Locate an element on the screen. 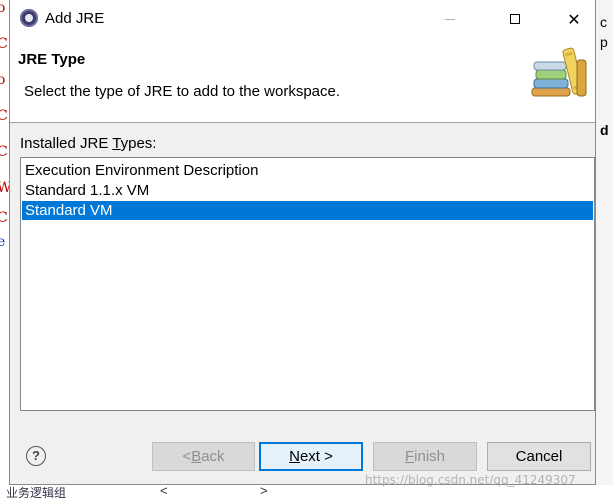  maximize-icon is located at coordinates (515, 19).